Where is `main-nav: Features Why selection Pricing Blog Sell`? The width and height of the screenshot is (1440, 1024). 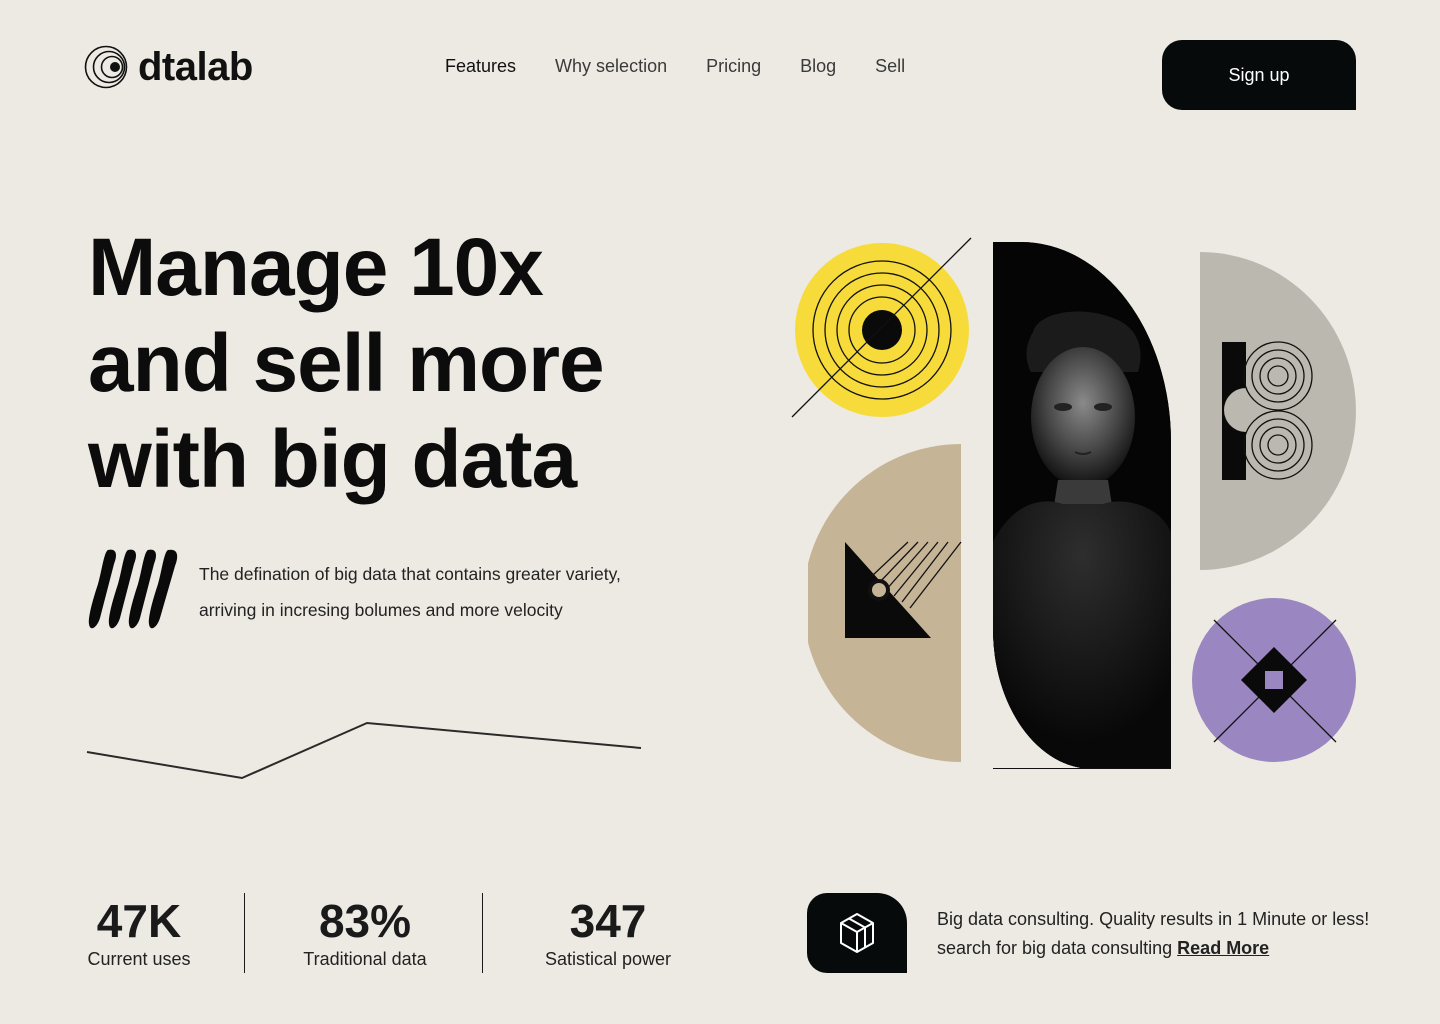
main-nav: Features Why selection Pricing Blog Sell is located at coordinates (675, 66).